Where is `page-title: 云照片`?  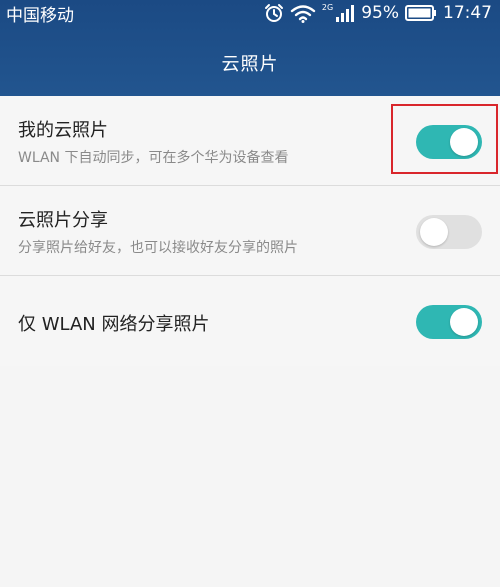
page-title: 云照片 is located at coordinates (250, 64).